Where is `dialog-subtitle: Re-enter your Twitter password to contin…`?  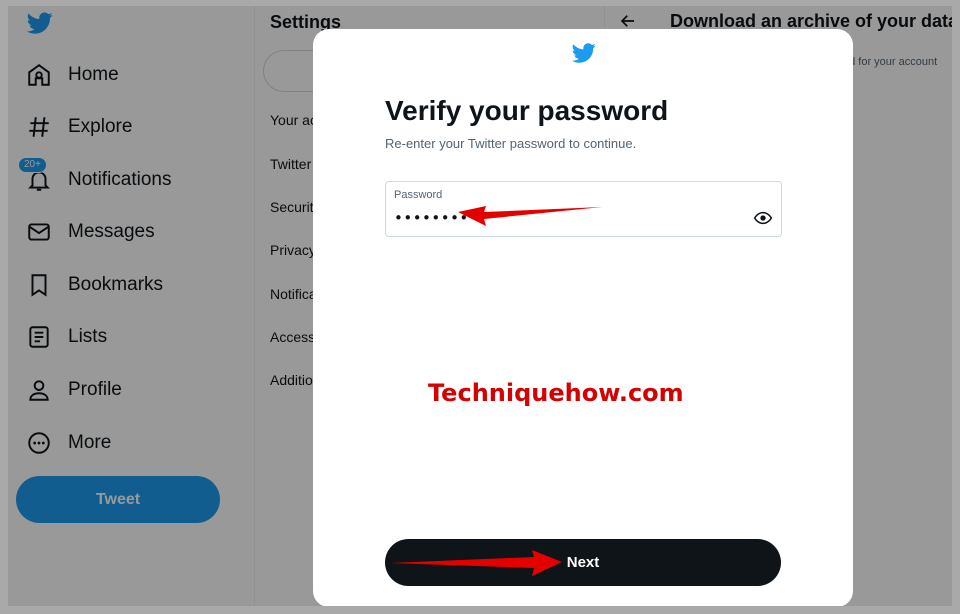
dialog-subtitle: Re-enter your Twitter password to contin… is located at coordinates (511, 143).